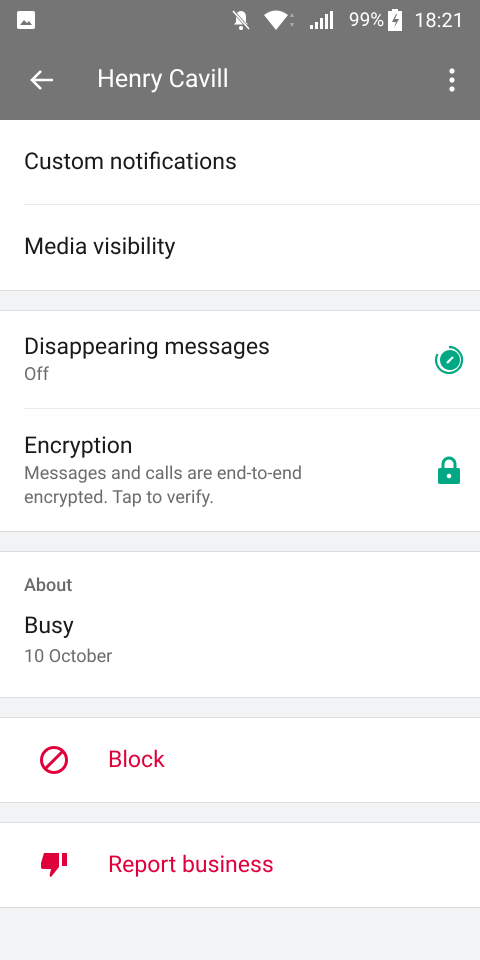 This screenshot has height=960, width=480. What do you see at coordinates (366, 19) in the screenshot?
I see `battery-percent: 99%` at bounding box center [366, 19].